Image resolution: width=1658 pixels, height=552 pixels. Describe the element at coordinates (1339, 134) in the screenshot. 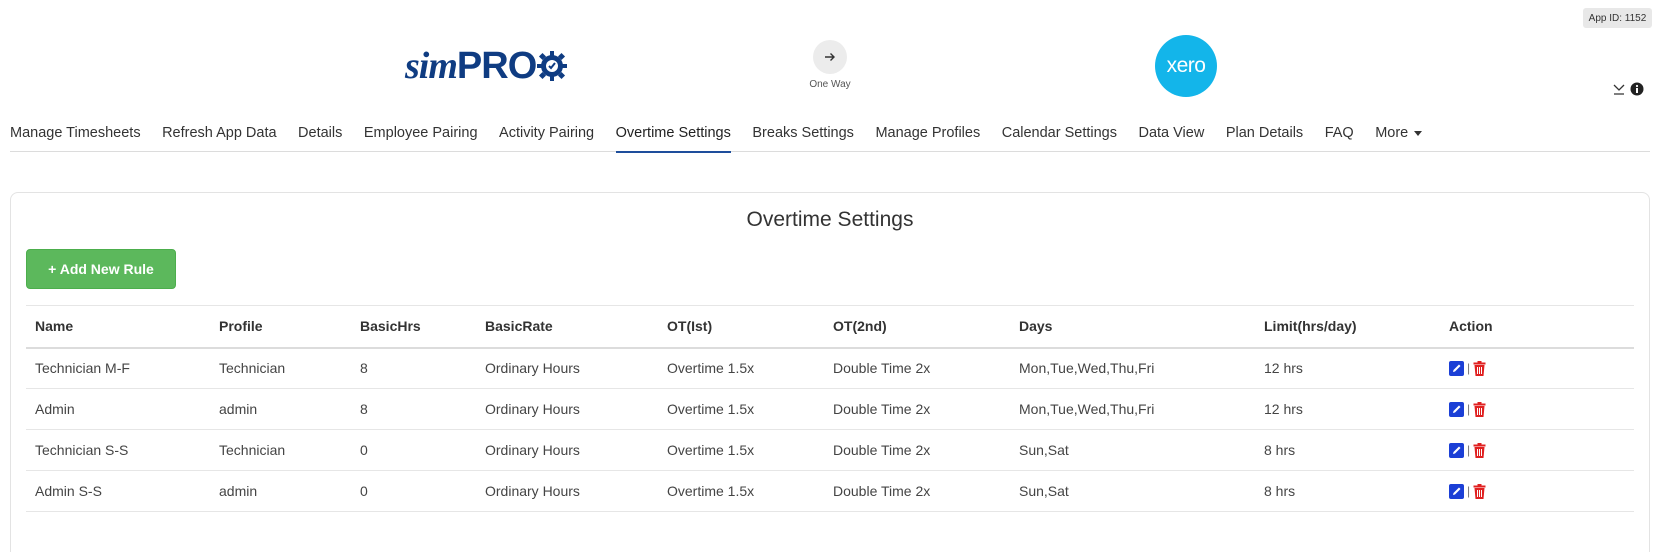

I see `tab-faq: FAQ` at that location.